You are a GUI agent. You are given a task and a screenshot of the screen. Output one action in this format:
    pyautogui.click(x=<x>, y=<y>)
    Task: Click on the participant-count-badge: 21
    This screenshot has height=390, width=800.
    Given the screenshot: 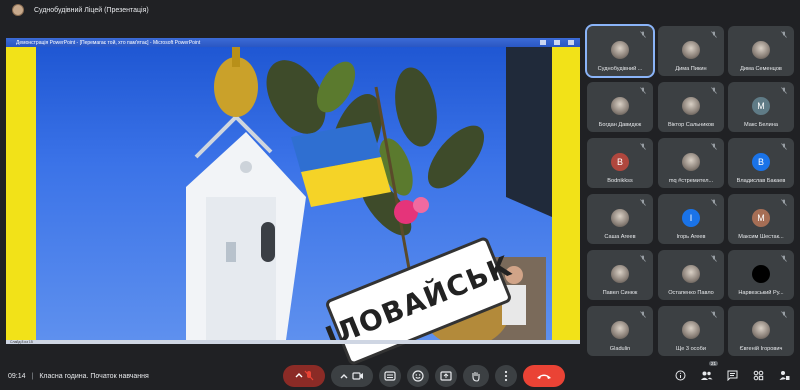 What is the action you would take?
    pyautogui.click(x=713, y=363)
    